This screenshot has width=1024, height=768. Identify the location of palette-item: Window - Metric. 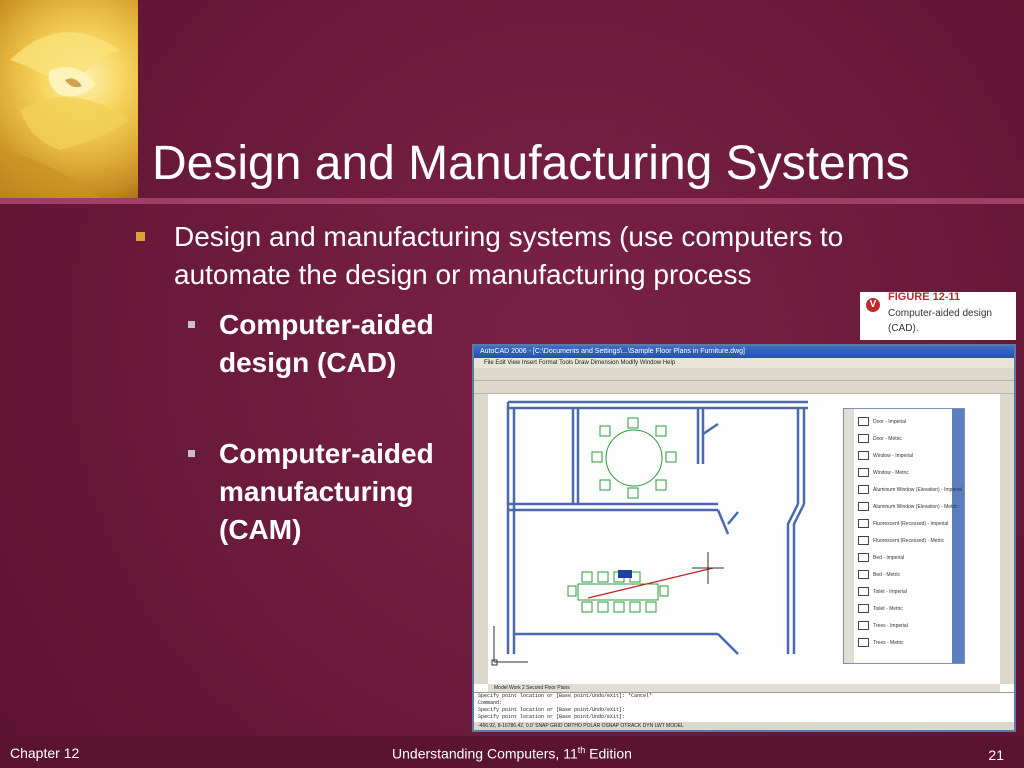
(883, 472).